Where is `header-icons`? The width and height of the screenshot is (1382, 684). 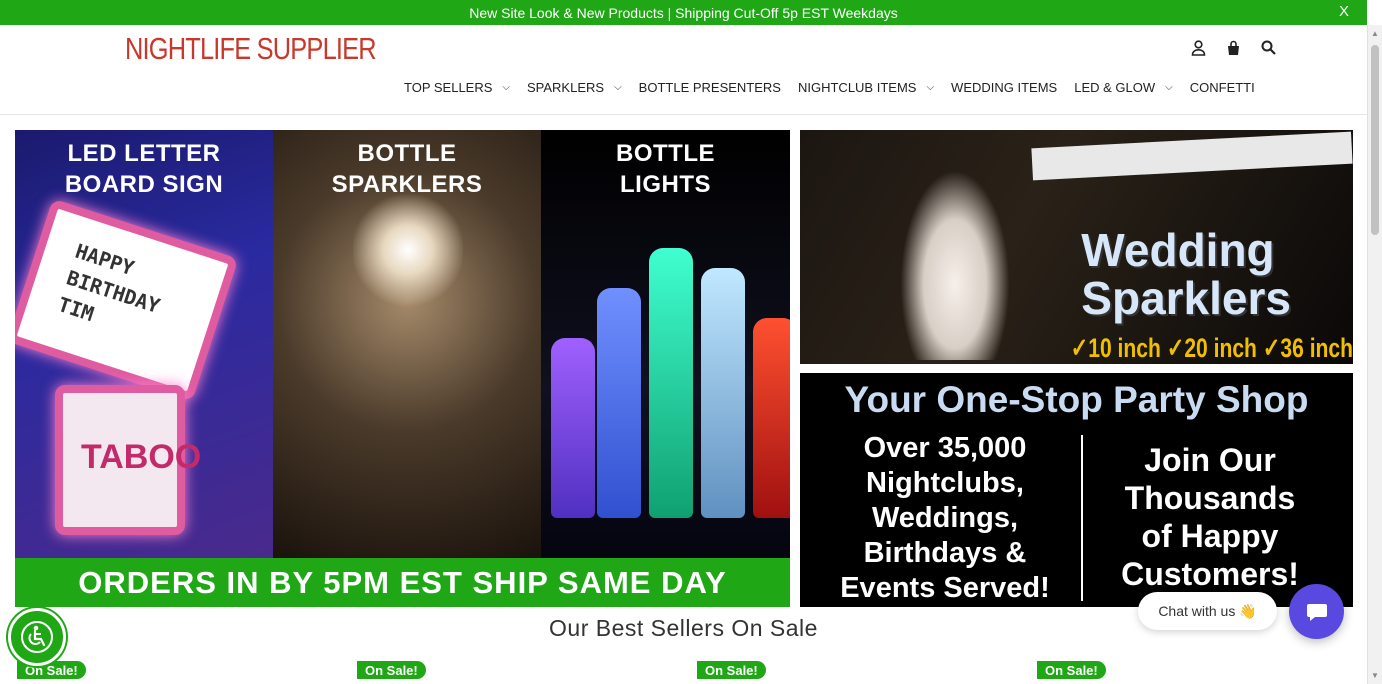 header-icons is located at coordinates (1233, 48).